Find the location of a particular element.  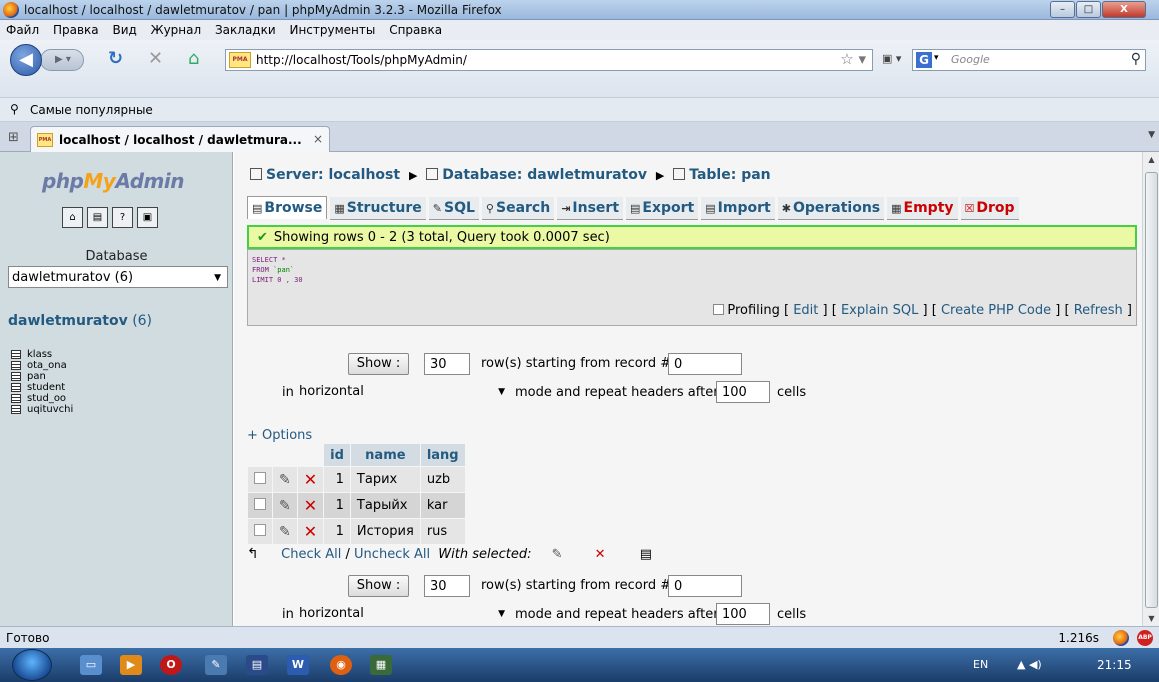

start-button is located at coordinates (32, 665).